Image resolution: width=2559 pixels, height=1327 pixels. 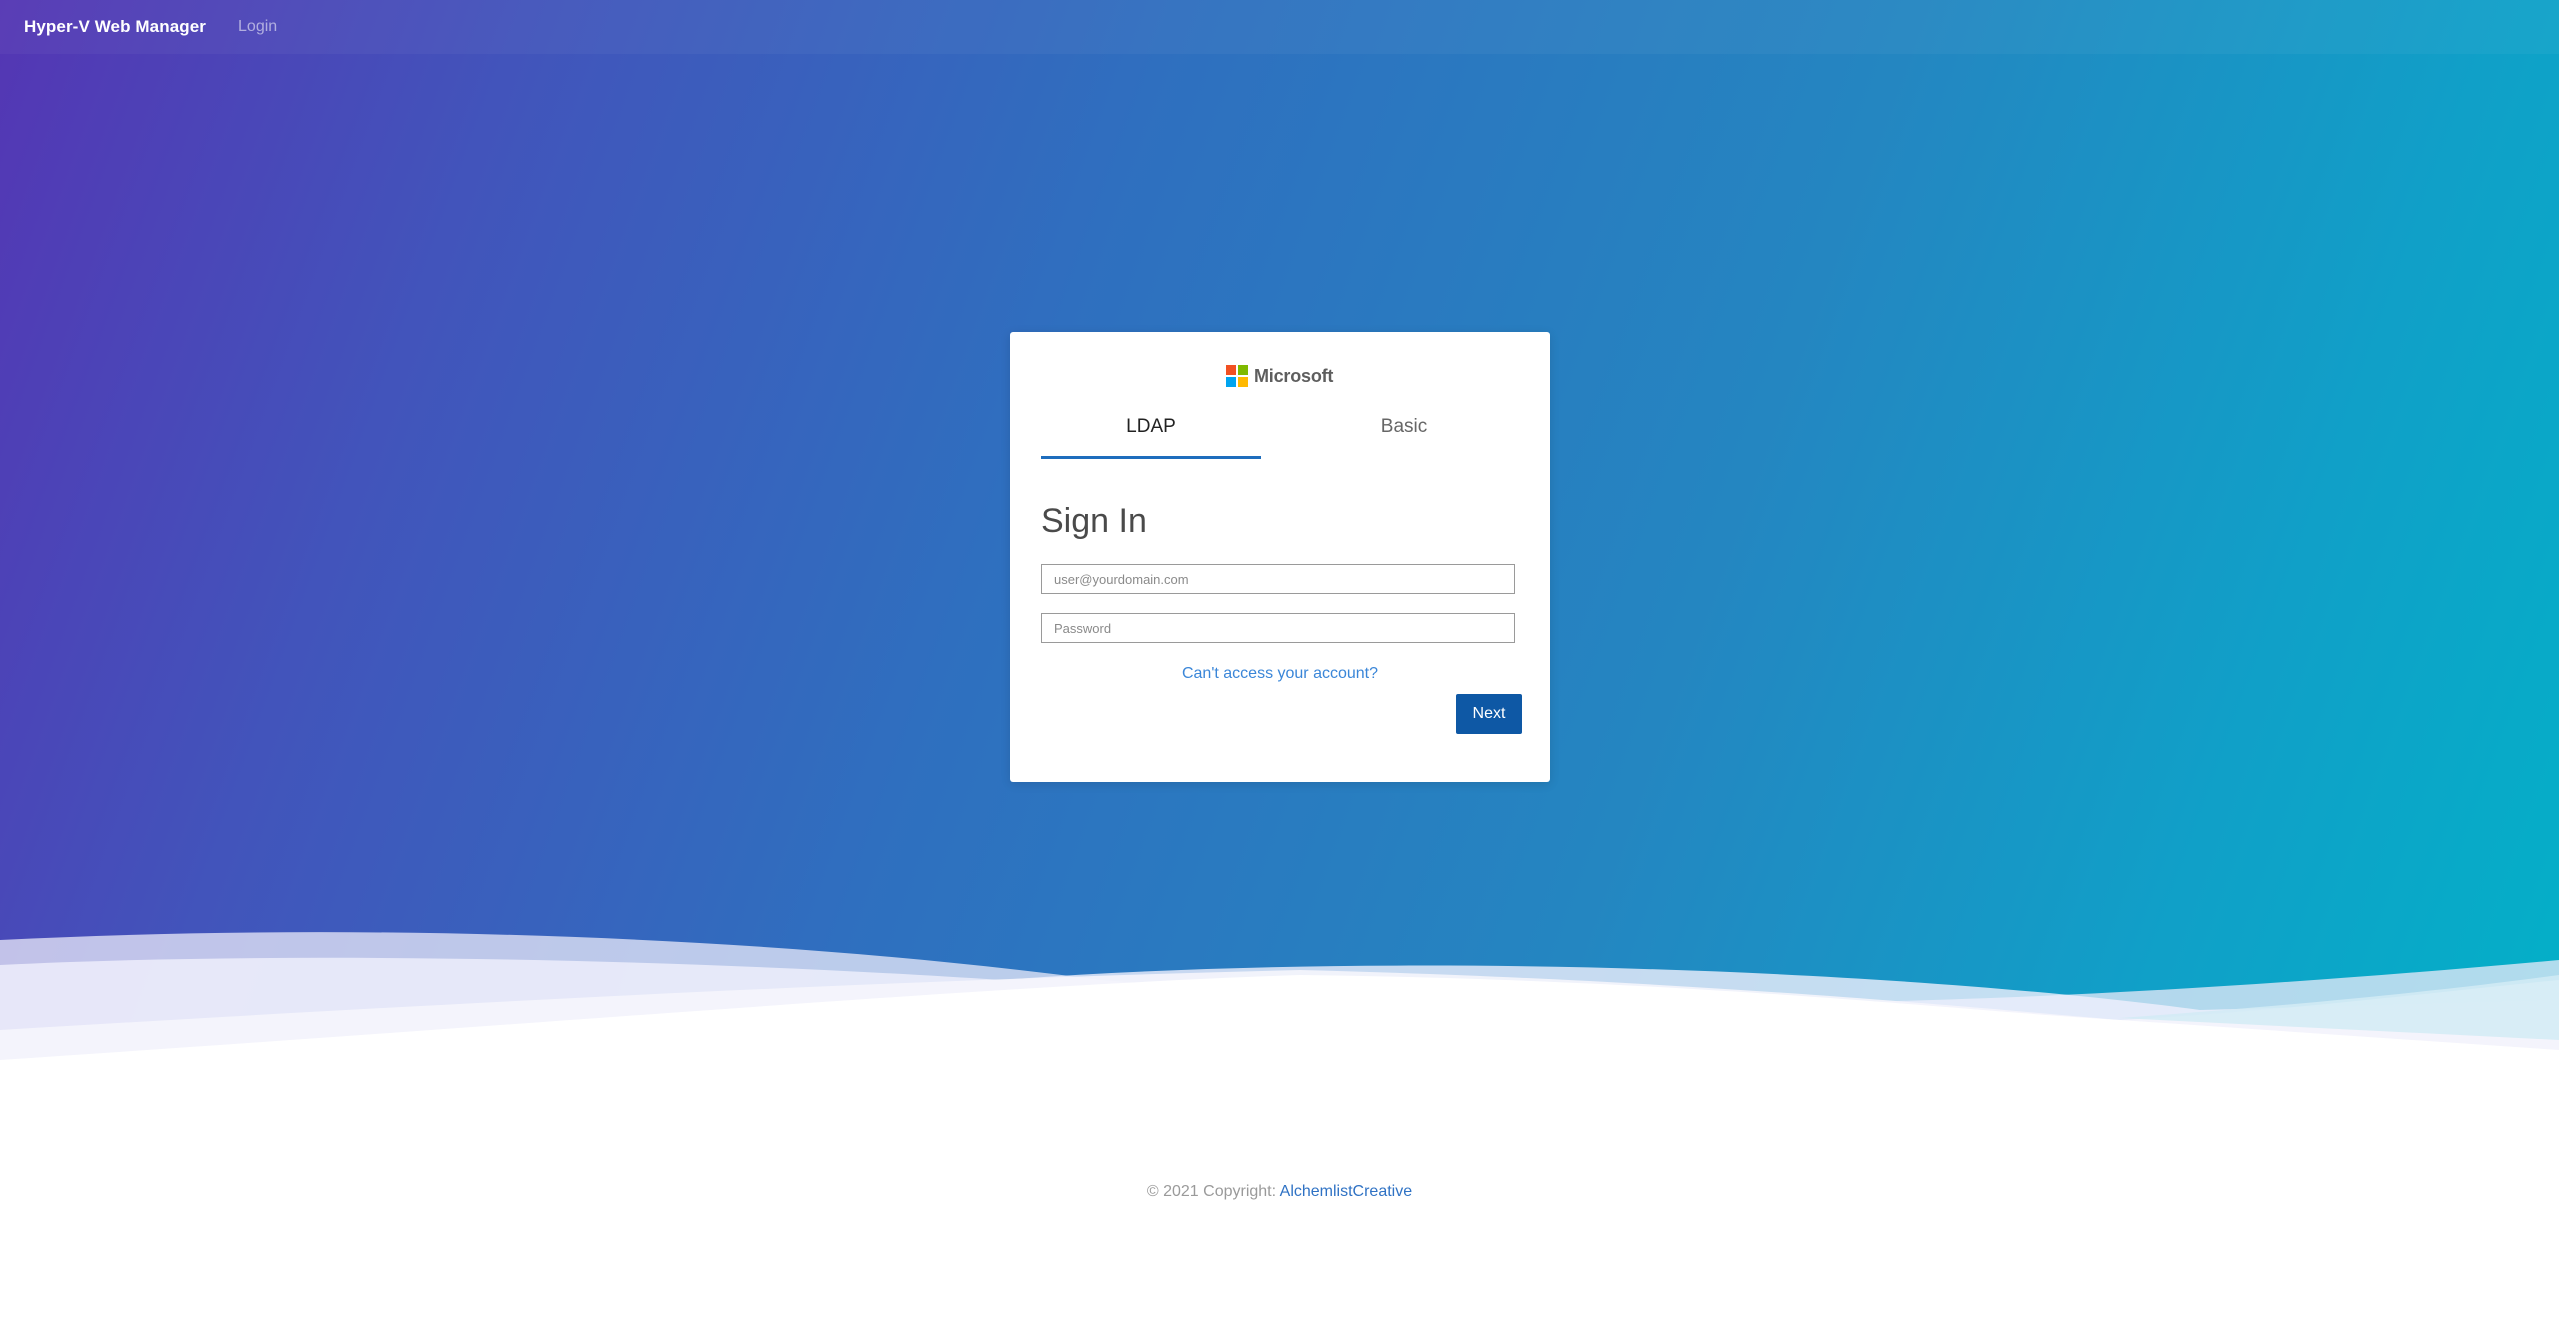 What do you see at coordinates (1231, 382) in the screenshot?
I see `logo-square-blue` at bounding box center [1231, 382].